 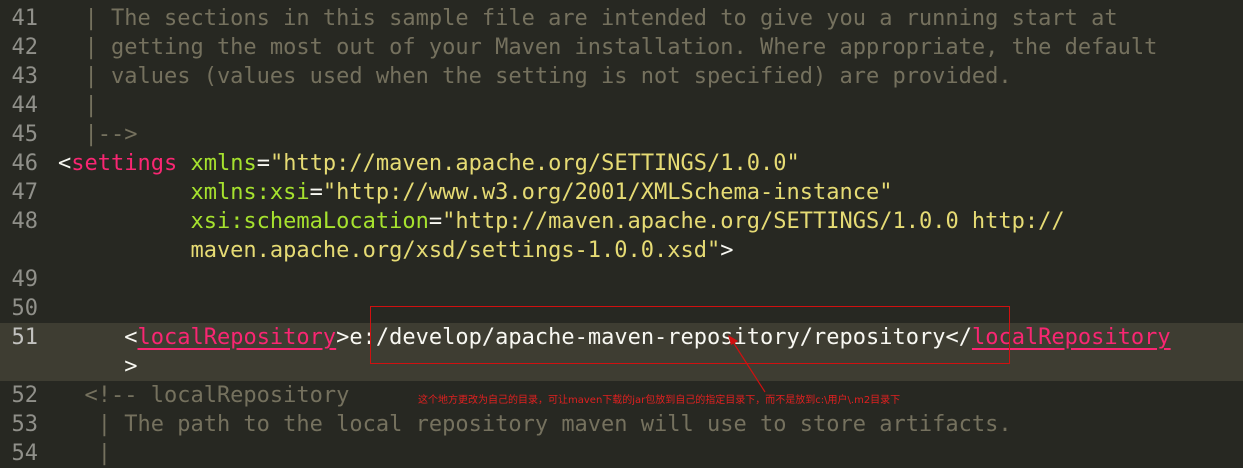 I want to click on annotation-arrow-icon, so click(x=747, y=364).